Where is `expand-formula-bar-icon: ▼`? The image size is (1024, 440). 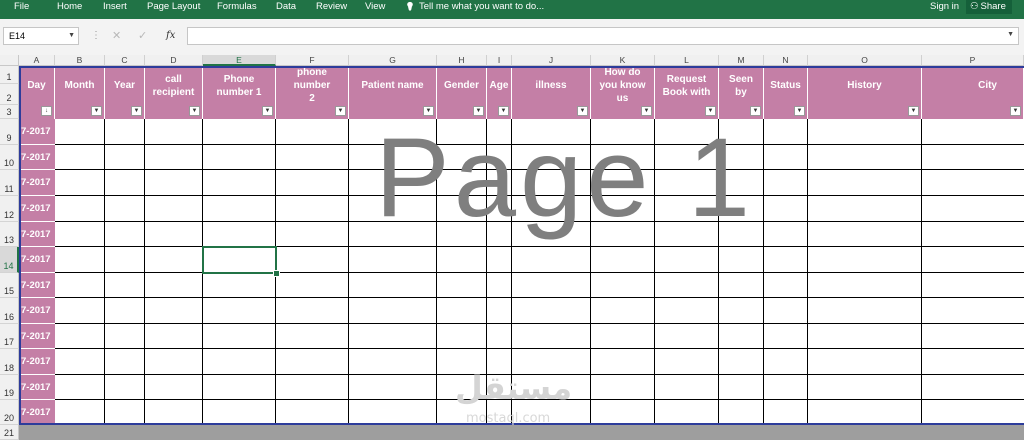 expand-formula-bar-icon: ▼ is located at coordinates (1010, 34).